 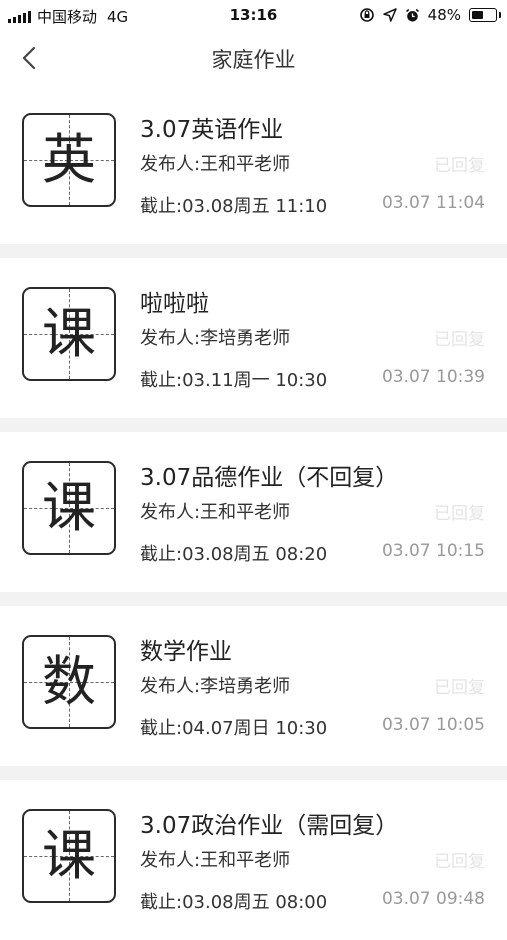 I want to click on publish-time: 03.07 11:04, so click(x=433, y=203).